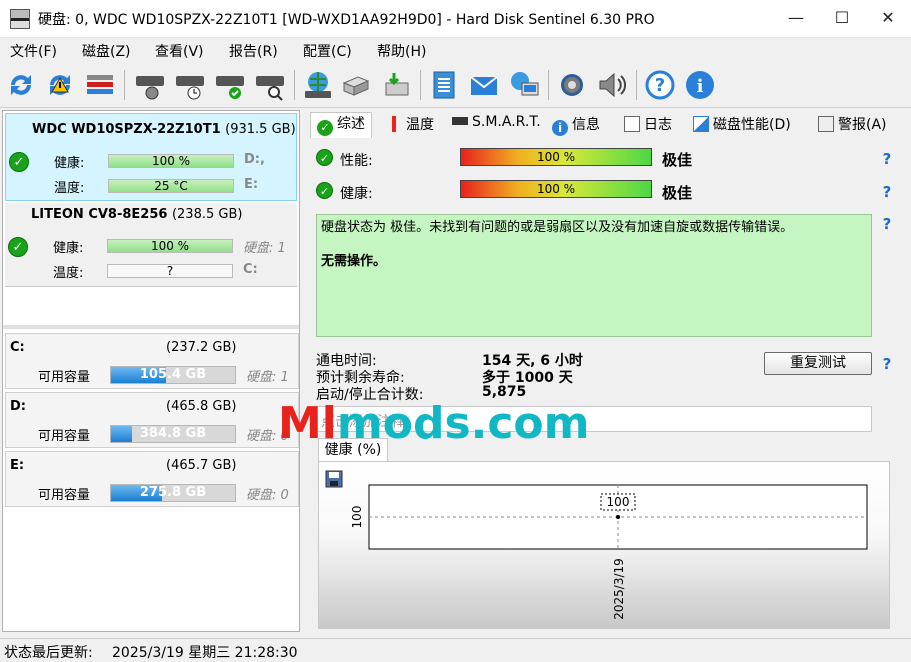 The image size is (911, 662). Describe the element at coordinates (179, 51) in the screenshot. I see `menu-view: 查看(V)` at that location.